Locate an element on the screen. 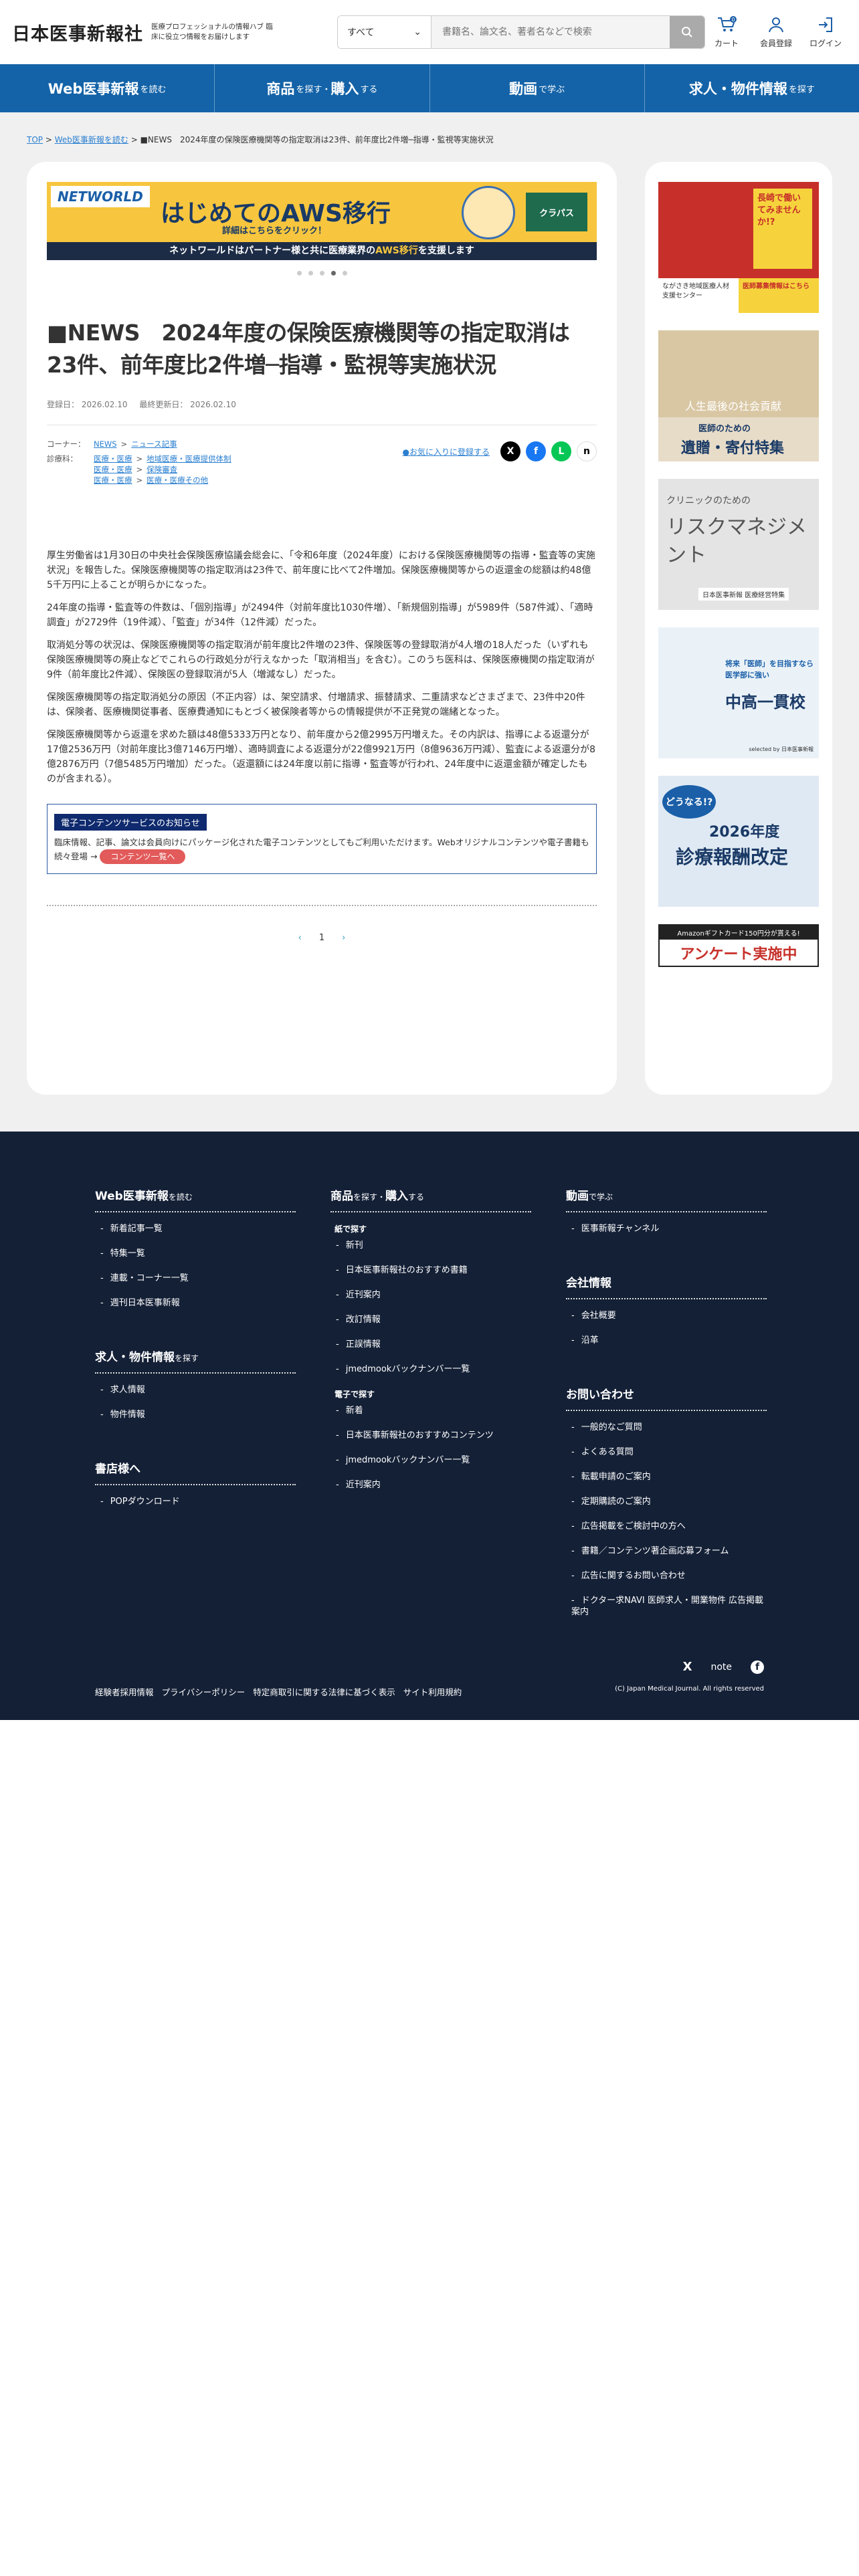 This screenshot has width=859, height=2576. footer-link: 新刊 is located at coordinates (431, 1245).